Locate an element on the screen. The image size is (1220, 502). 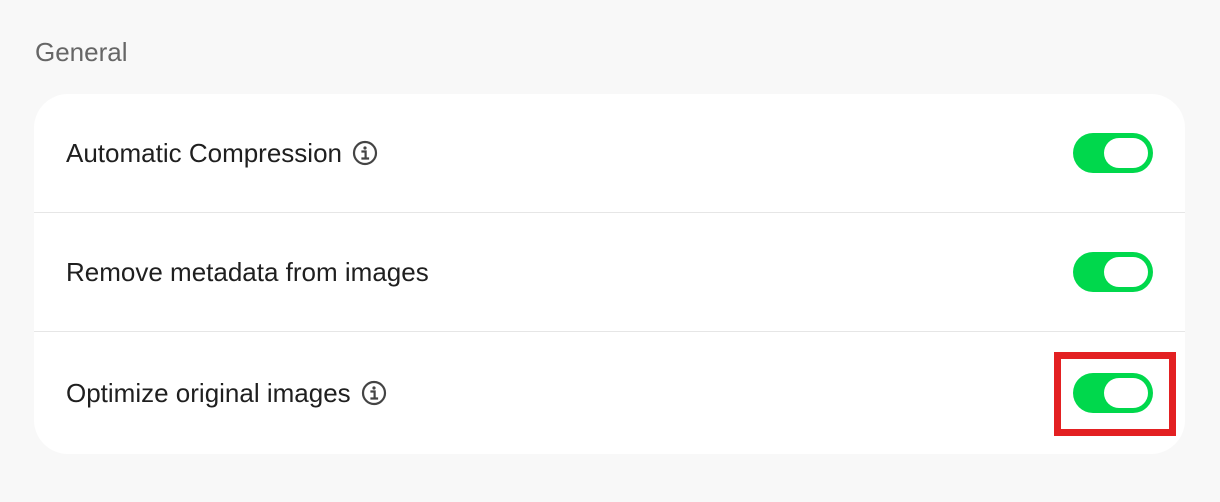
setting-label: Optimize original images is located at coordinates (208, 393).